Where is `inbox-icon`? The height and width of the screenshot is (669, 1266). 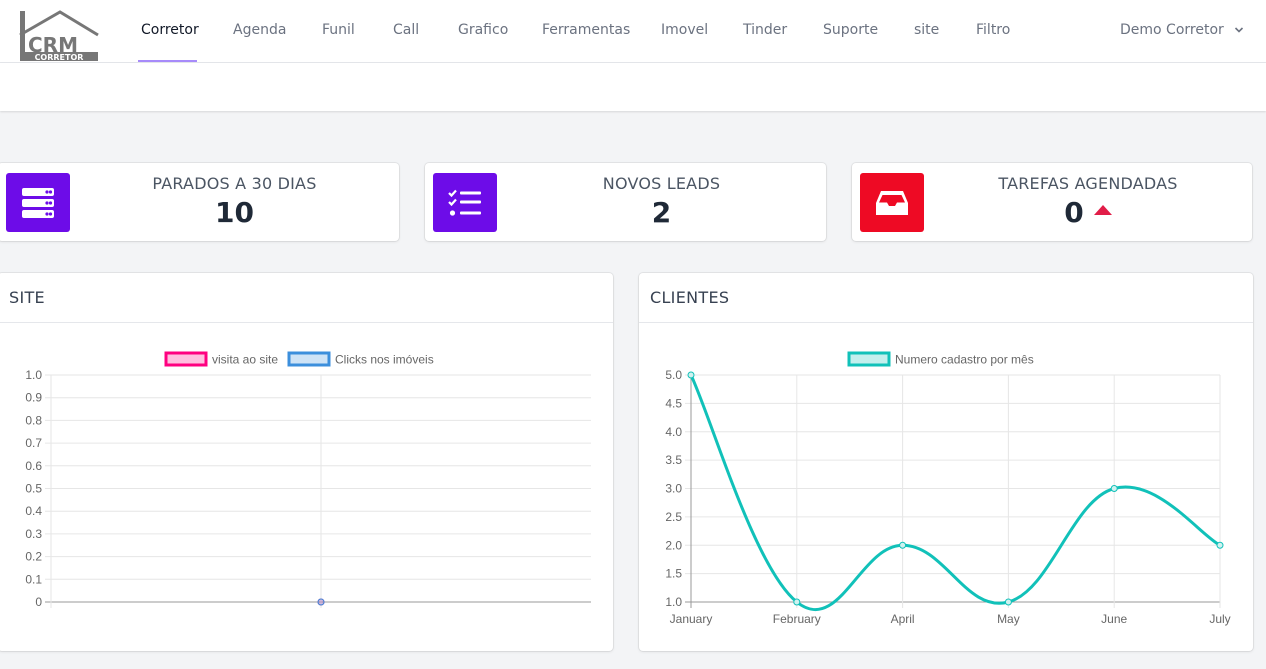
inbox-icon is located at coordinates (892, 202).